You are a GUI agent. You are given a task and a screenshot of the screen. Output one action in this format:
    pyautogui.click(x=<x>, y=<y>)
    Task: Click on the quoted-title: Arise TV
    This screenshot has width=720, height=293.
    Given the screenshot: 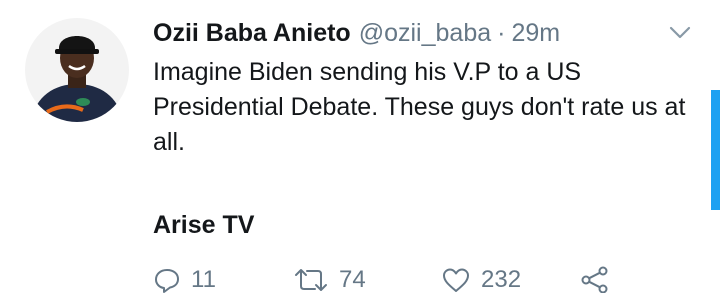 What is the action you would take?
    pyautogui.click(x=204, y=225)
    